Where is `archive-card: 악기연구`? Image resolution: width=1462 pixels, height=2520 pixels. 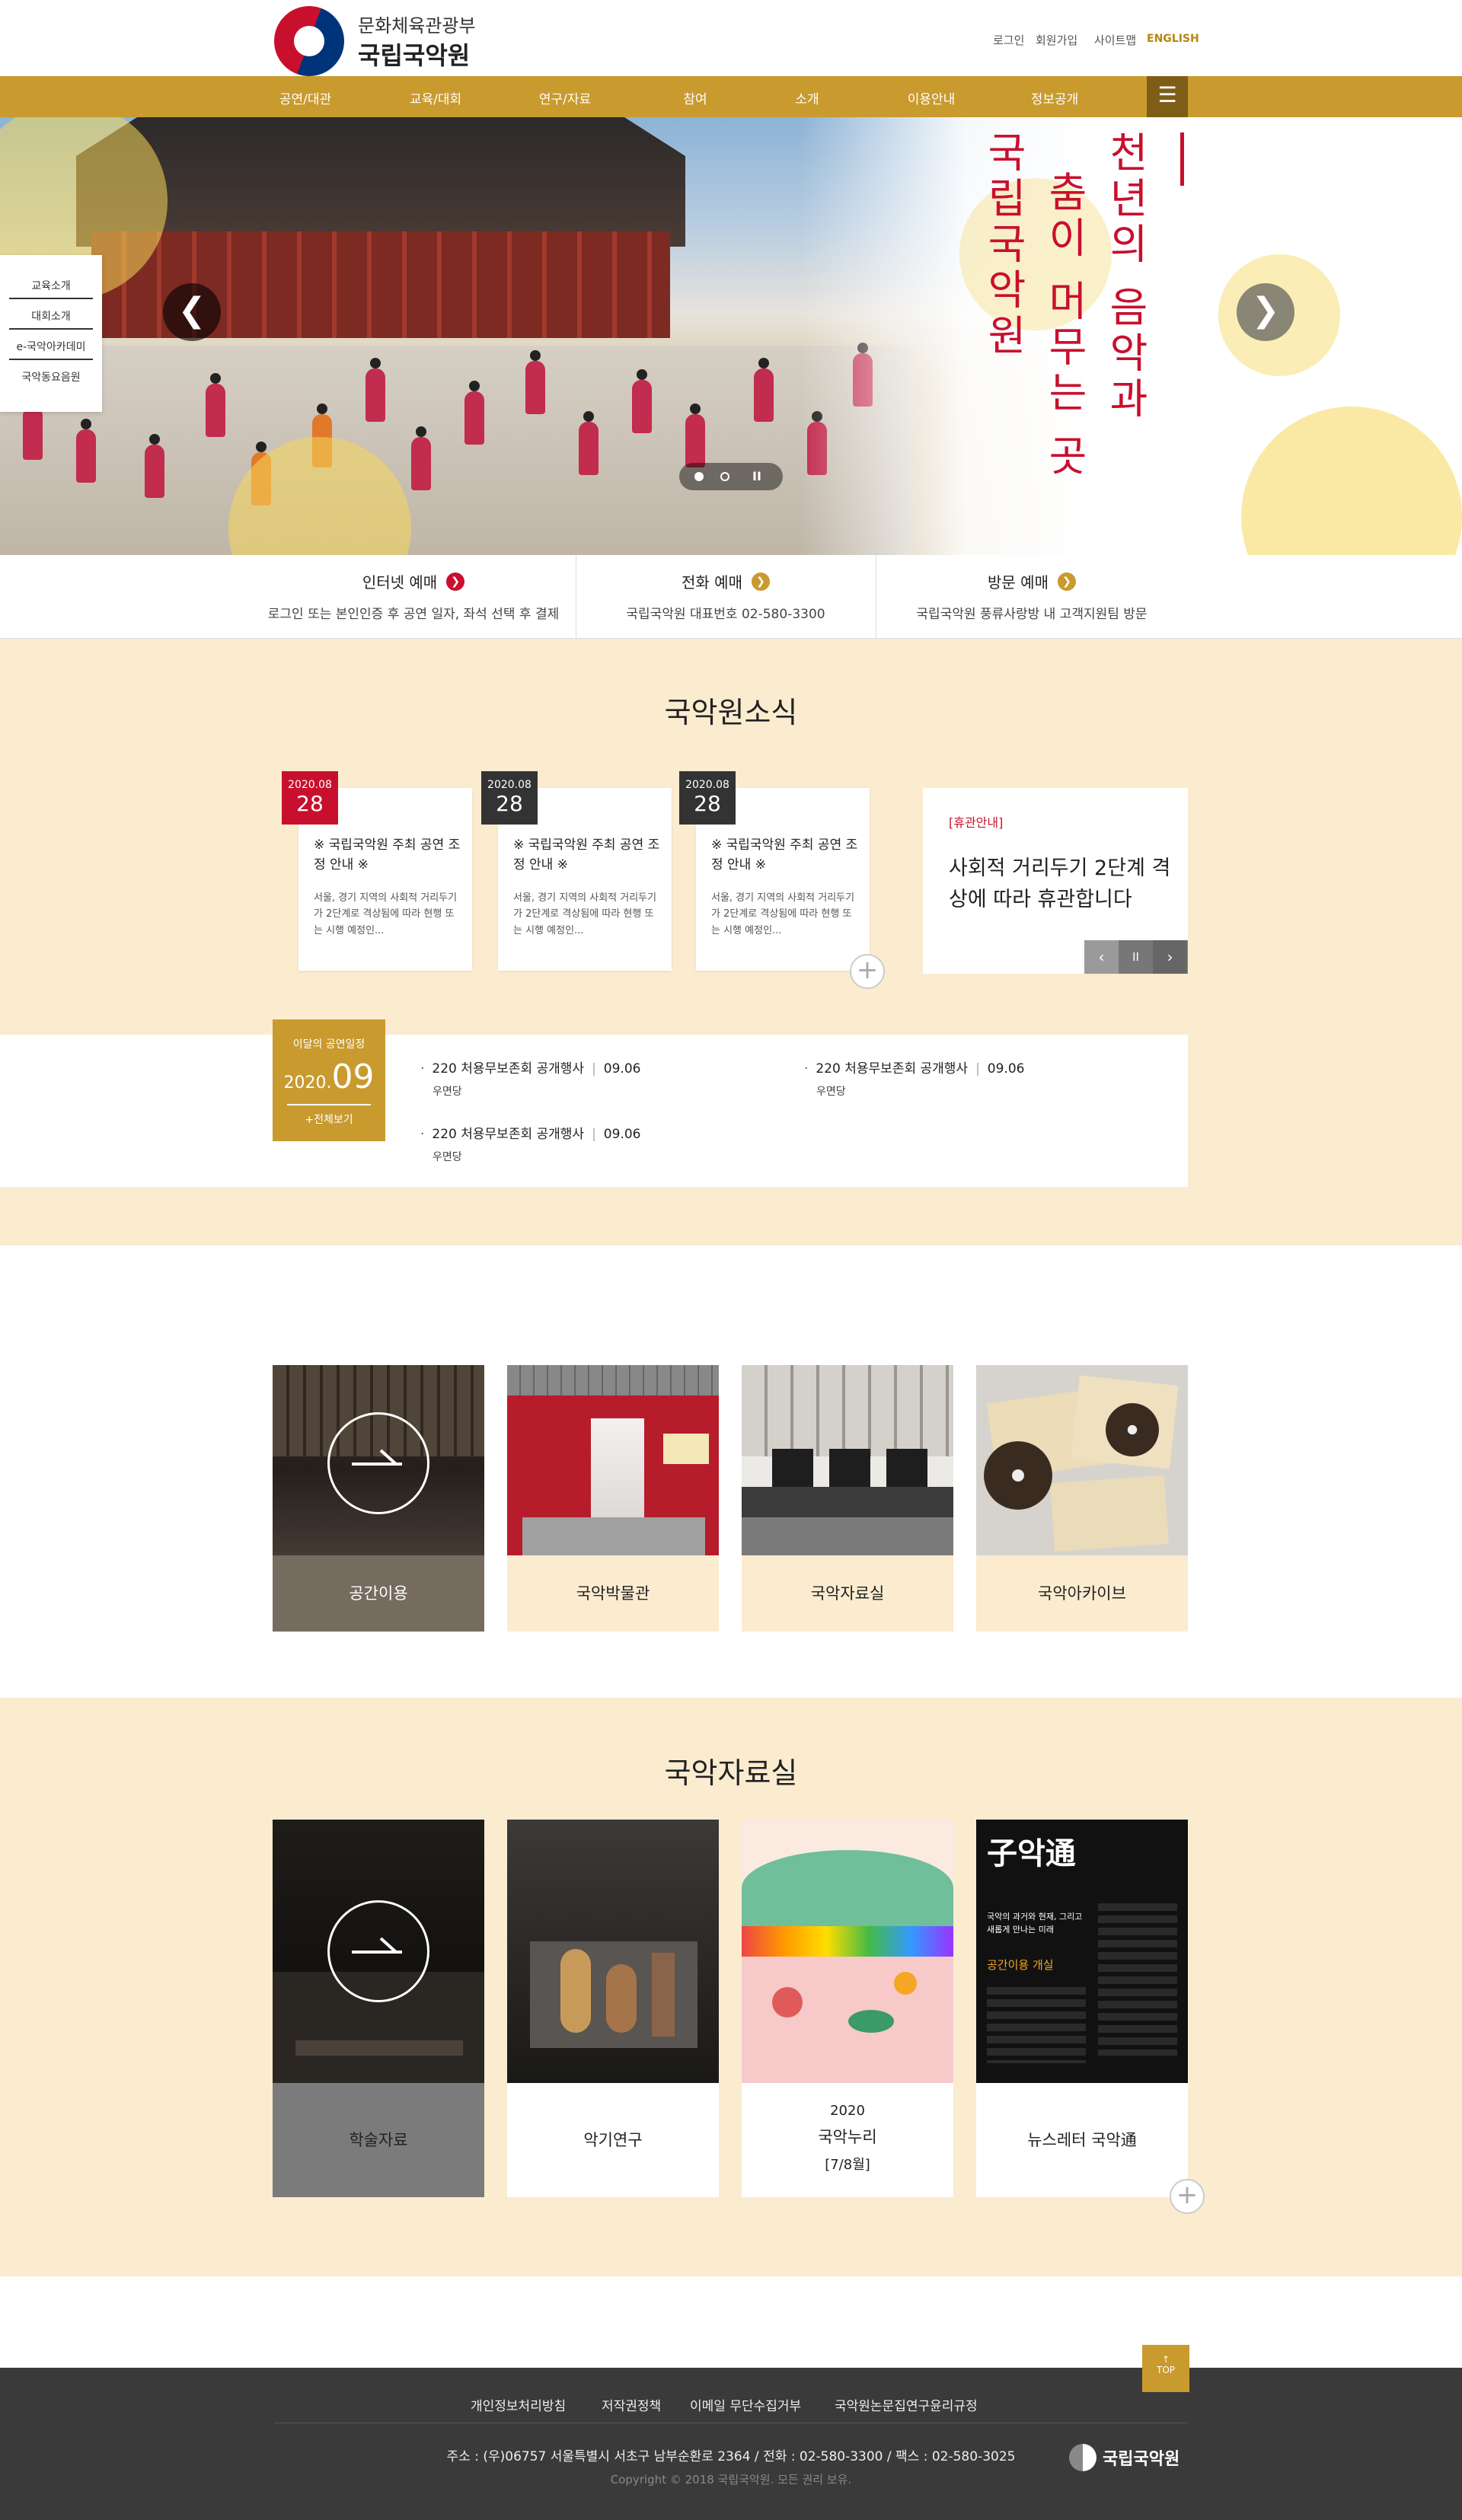 archive-card: 악기연구 is located at coordinates (613, 2008).